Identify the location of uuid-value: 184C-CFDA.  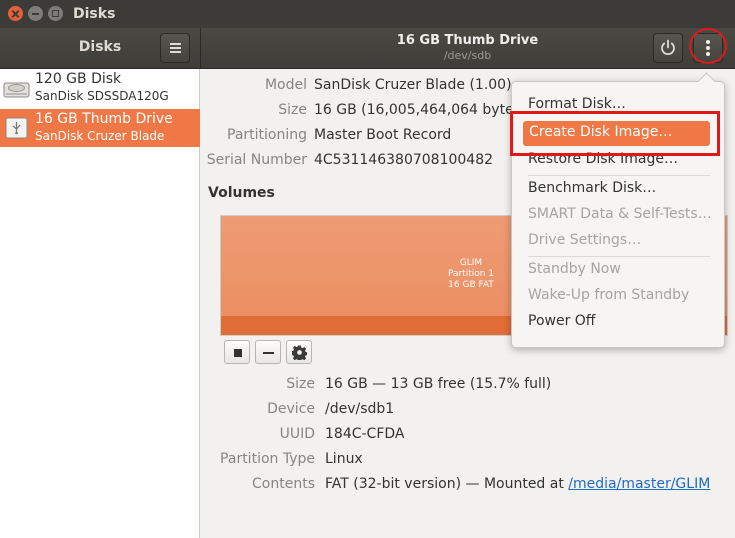
(365, 434).